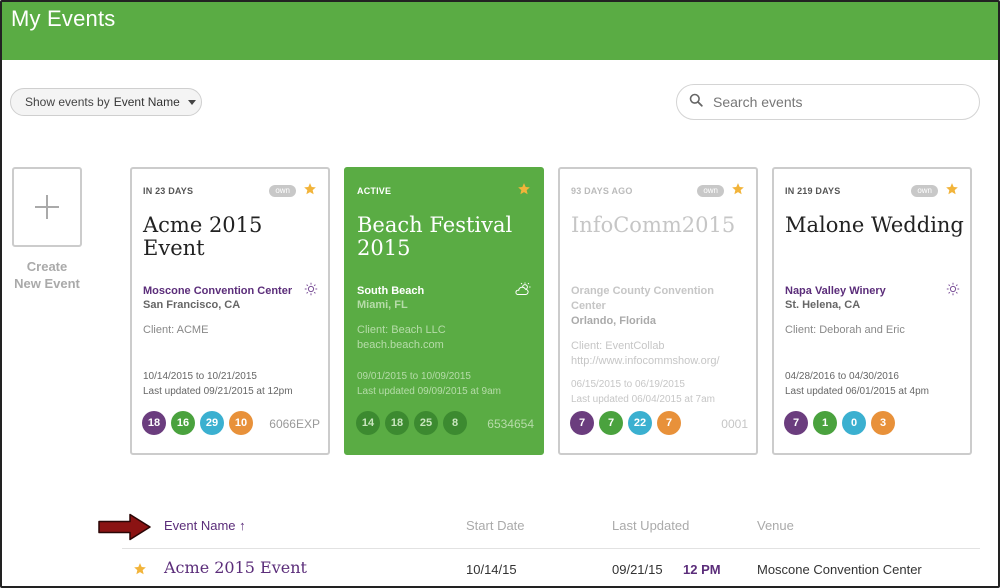  I want to click on client-url: http://www.infocommshow.org/, so click(645, 361).